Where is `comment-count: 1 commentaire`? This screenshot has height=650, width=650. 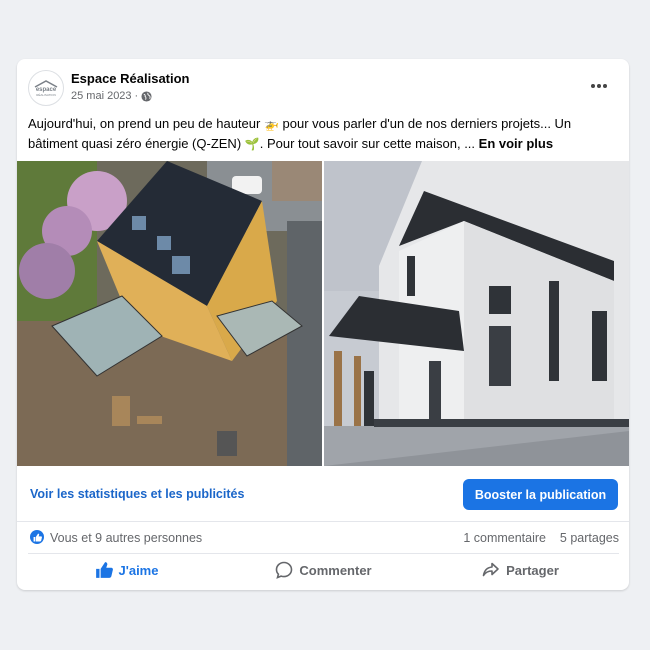
comment-count: 1 commentaire is located at coordinates (504, 538).